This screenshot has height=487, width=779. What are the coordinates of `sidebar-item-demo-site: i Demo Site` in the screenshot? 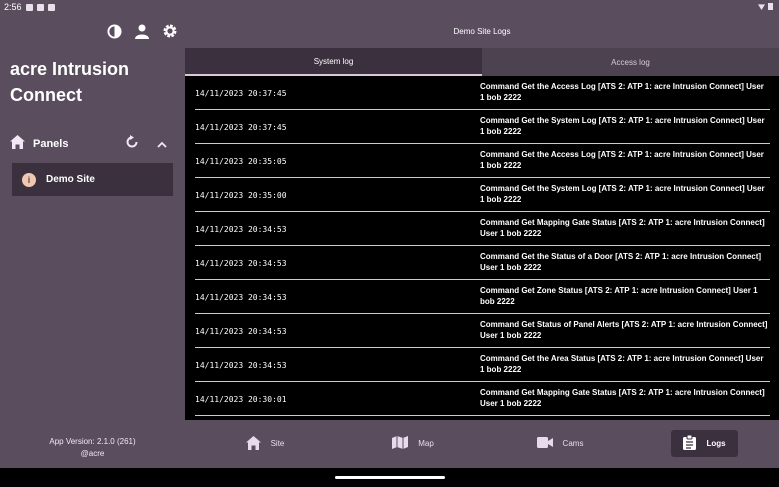 It's located at (92, 179).